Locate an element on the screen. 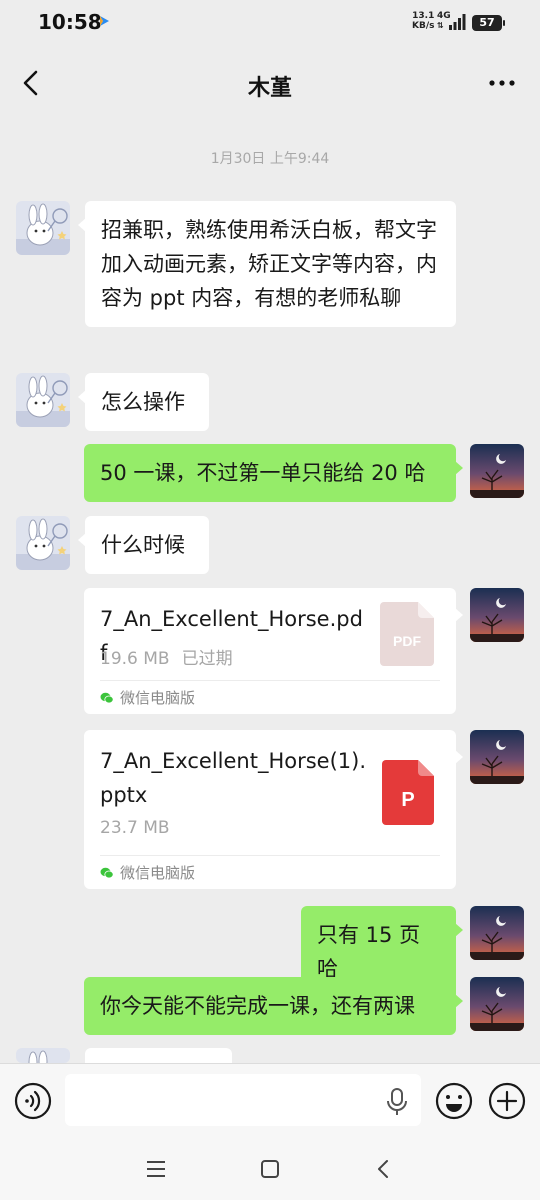  file-meta: 19.6 MB 已过期 is located at coordinates (166, 656).